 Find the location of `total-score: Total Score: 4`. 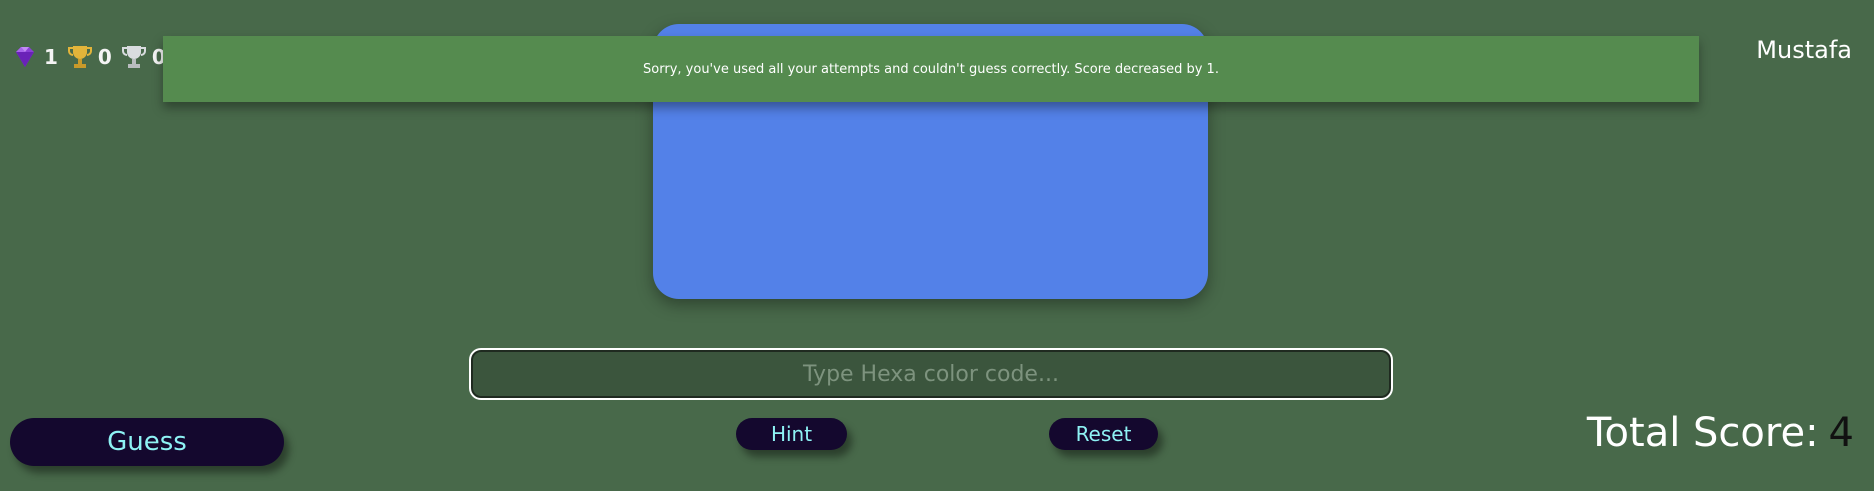

total-score: Total Score: 4 is located at coordinates (1720, 433).